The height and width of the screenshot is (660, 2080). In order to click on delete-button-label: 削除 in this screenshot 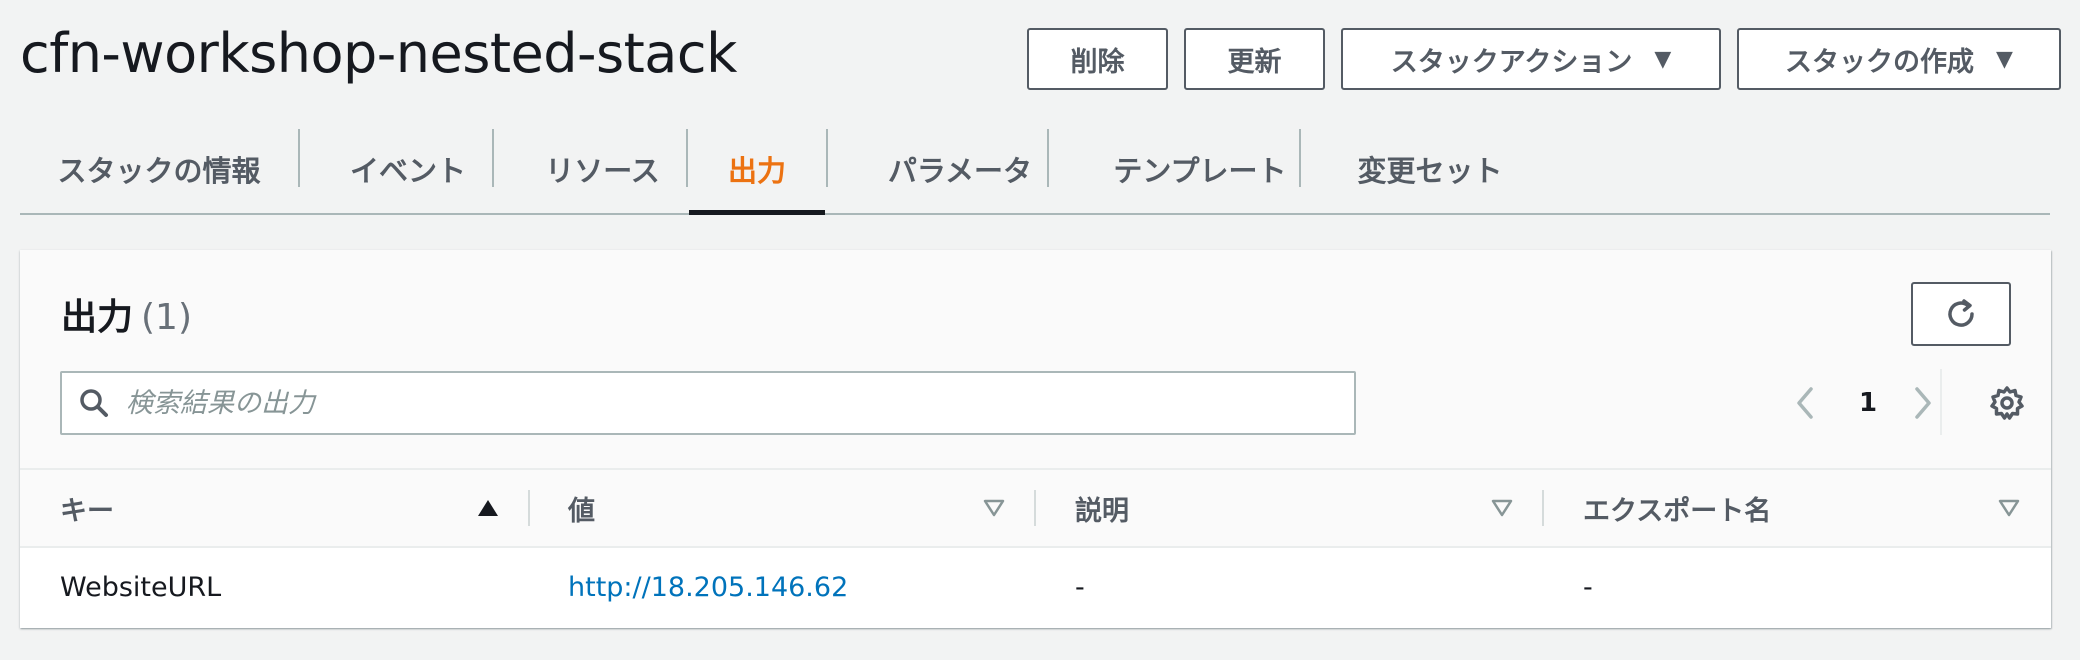, I will do `click(1097, 62)`.